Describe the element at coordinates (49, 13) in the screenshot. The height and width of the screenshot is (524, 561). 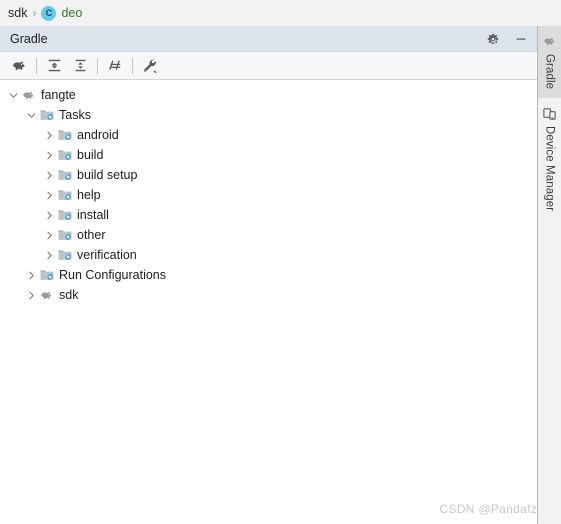
I see `java-class-icon: C` at that location.